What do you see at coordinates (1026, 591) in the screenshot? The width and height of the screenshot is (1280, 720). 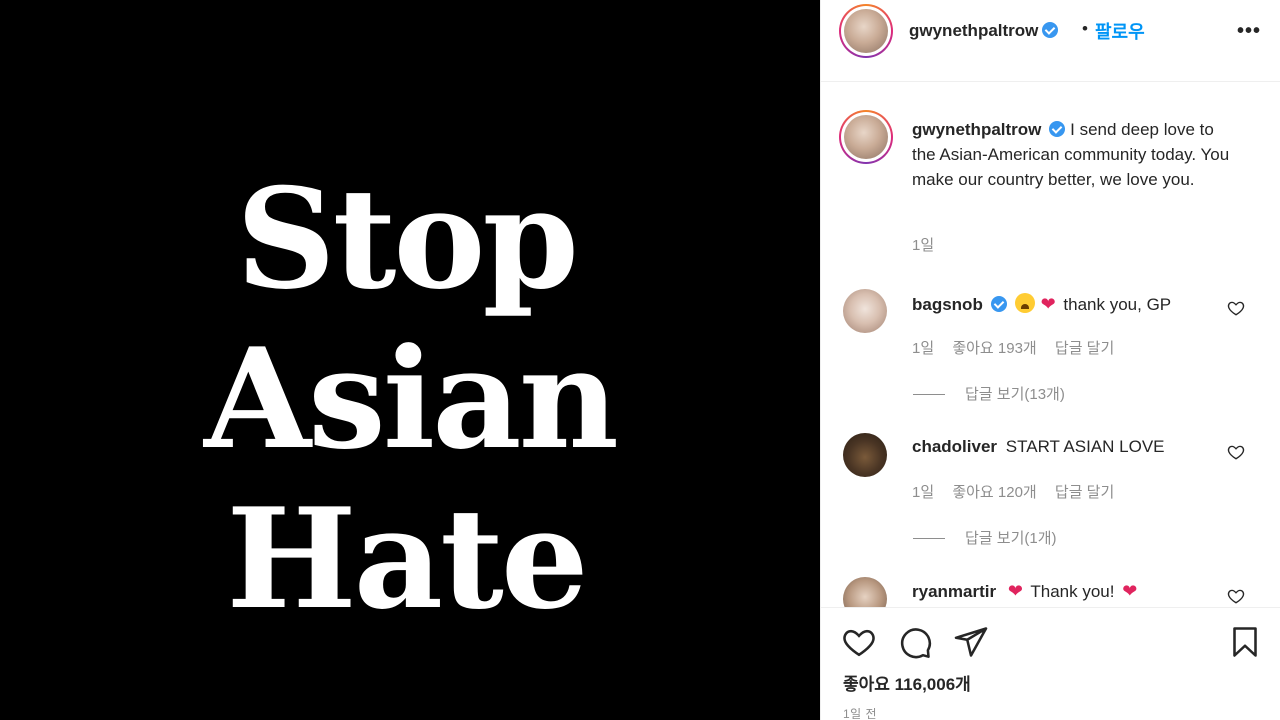 I see `comment-text-line: ryanmartir ❤ Thank you! ❤` at bounding box center [1026, 591].